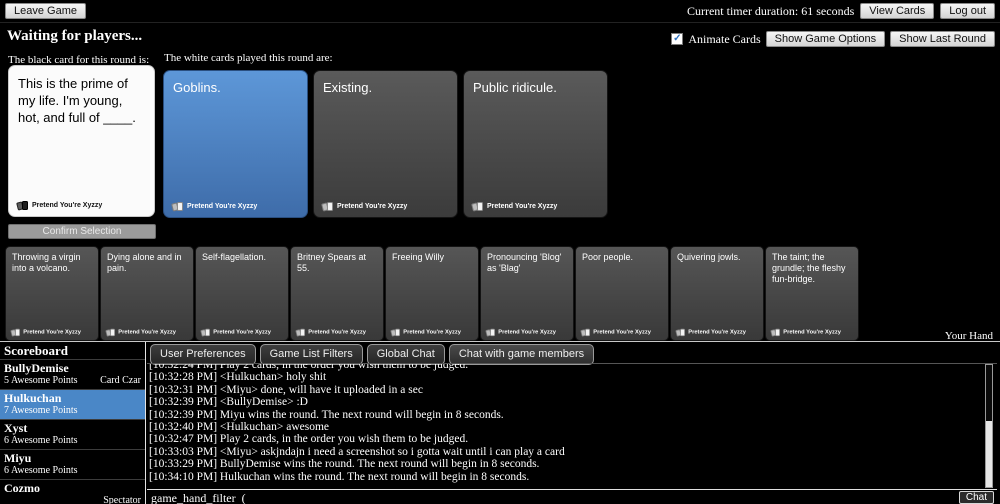 This screenshot has height=504, width=1000. What do you see at coordinates (989, 454) in the screenshot?
I see `chat-scrollbar-thumb` at bounding box center [989, 454].